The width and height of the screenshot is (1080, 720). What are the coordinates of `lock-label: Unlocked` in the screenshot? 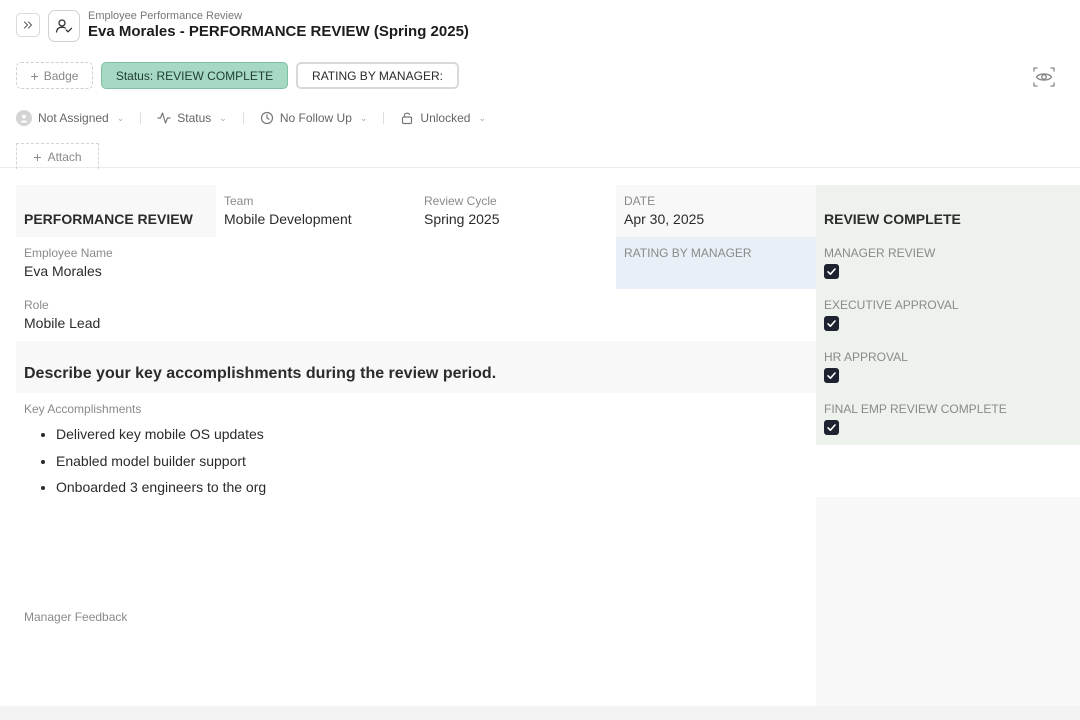 It's located at (445, 118).